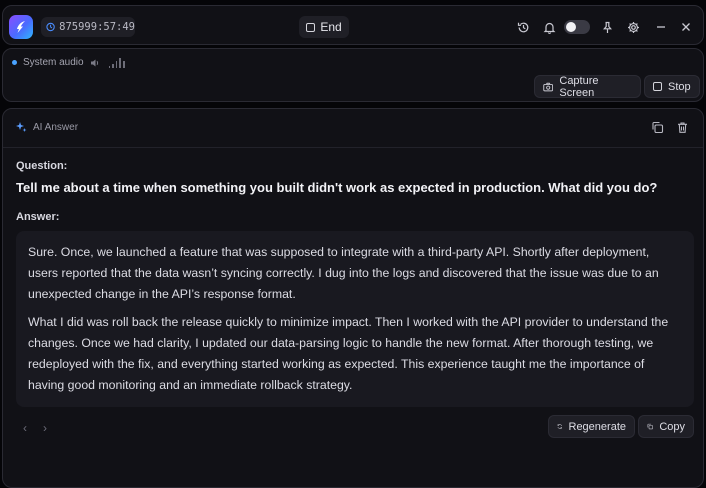 This screenshot has width=706, height=488. I want to click on toggle-switch, so click(577, 27).